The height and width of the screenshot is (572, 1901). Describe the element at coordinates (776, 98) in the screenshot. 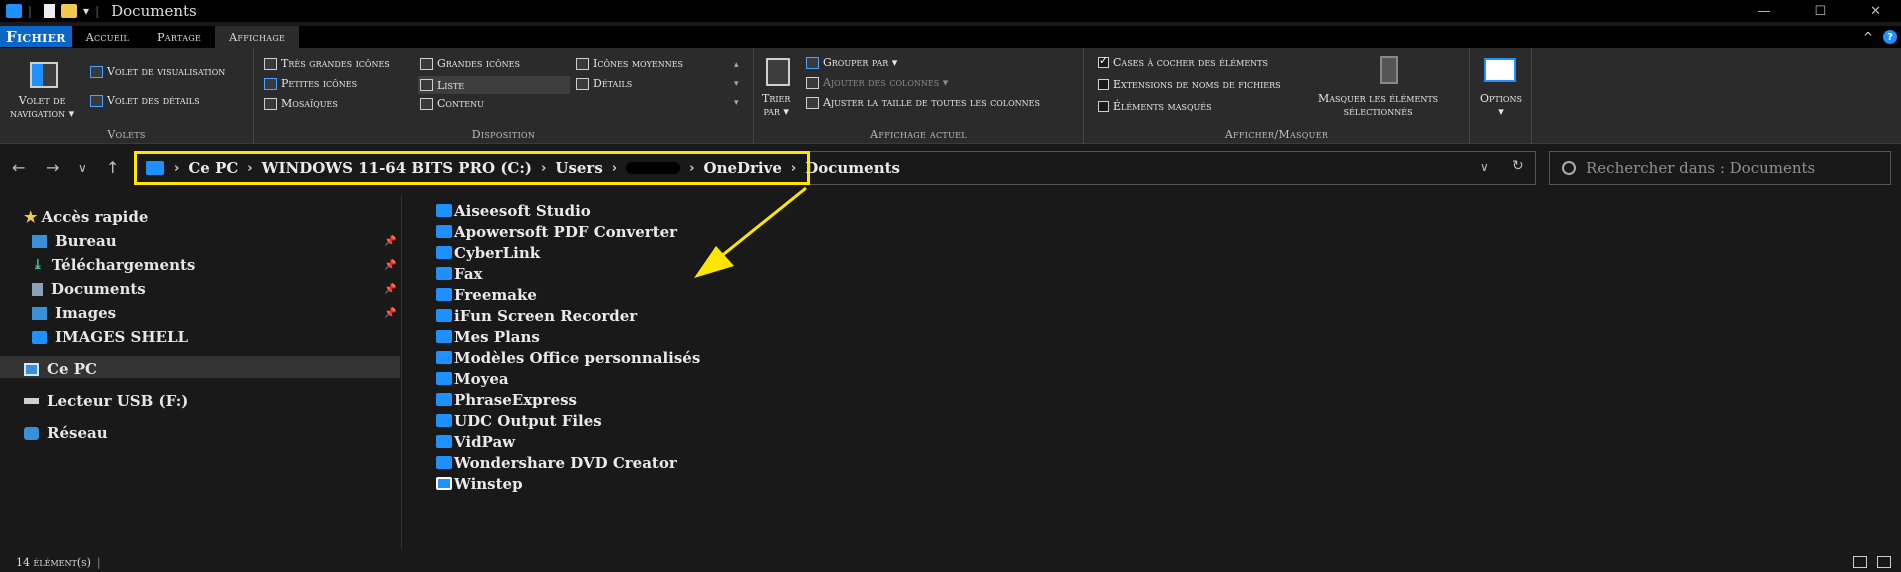

I see `sort-line1: Trier` at that location.